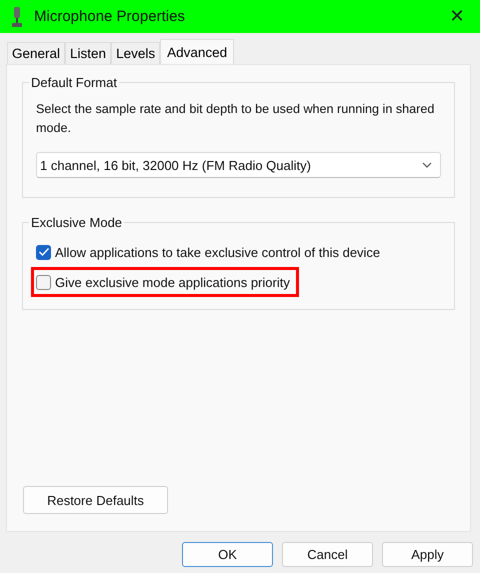  Describe the element at coordinates (217, 252) in the screenshot. I see `checkbox-label: Allow applications to take exclusive control of this device` at that location.